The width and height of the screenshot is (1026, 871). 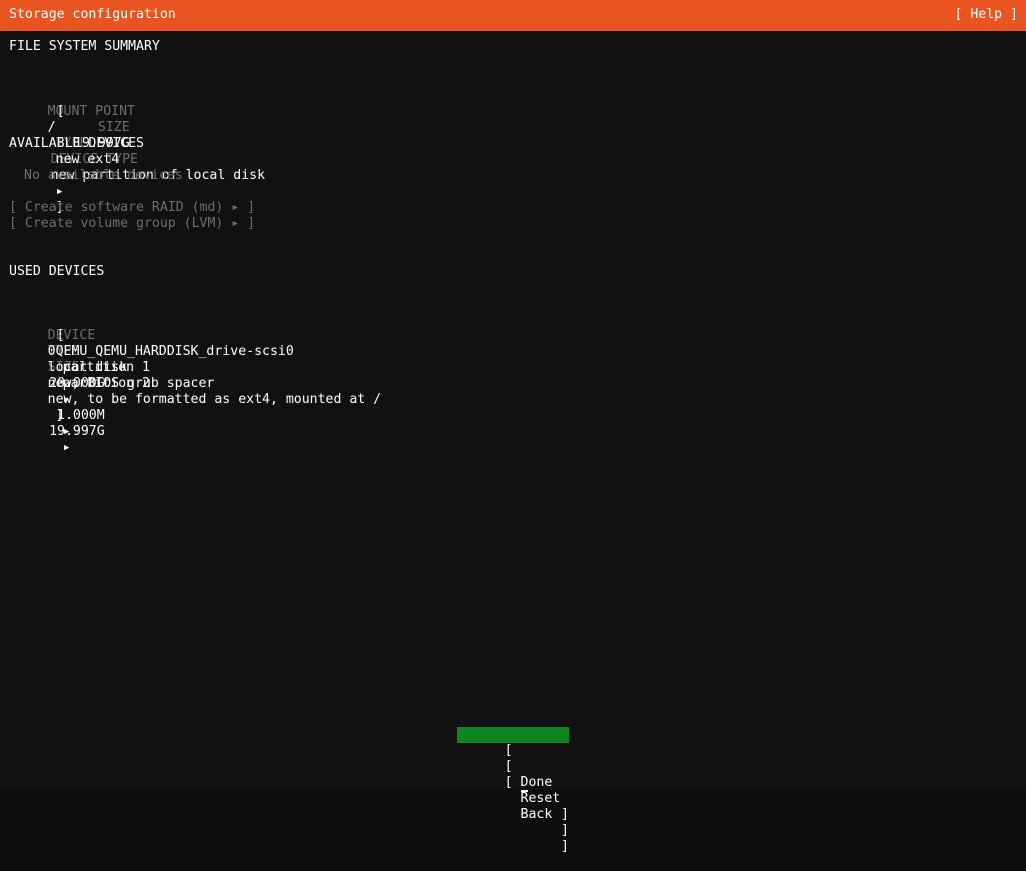 I want to click on app-header: Storage configuration [ Help ], so click(x=513, y=15).